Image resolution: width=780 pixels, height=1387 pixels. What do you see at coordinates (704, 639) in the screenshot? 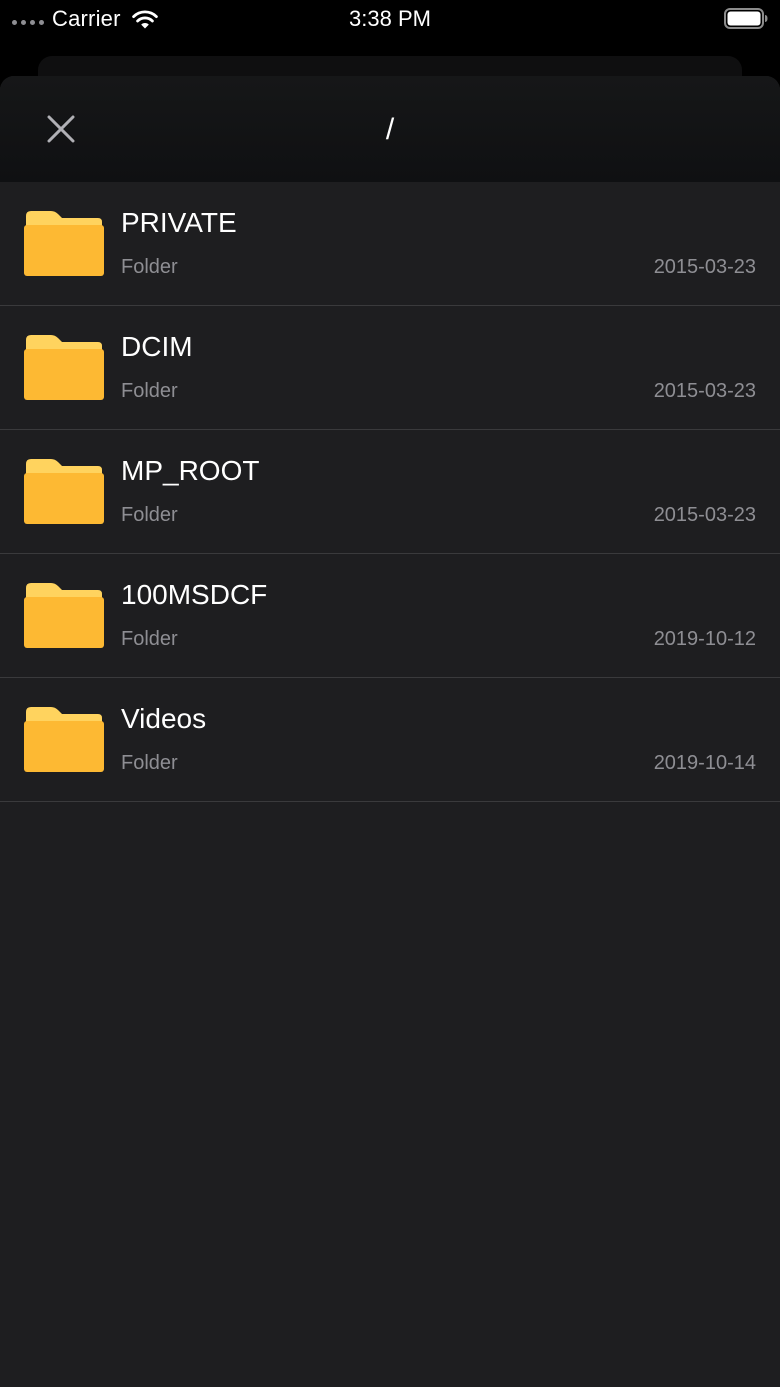
I see `file-date: 2019-10-12` at bounding box center [704, 639].